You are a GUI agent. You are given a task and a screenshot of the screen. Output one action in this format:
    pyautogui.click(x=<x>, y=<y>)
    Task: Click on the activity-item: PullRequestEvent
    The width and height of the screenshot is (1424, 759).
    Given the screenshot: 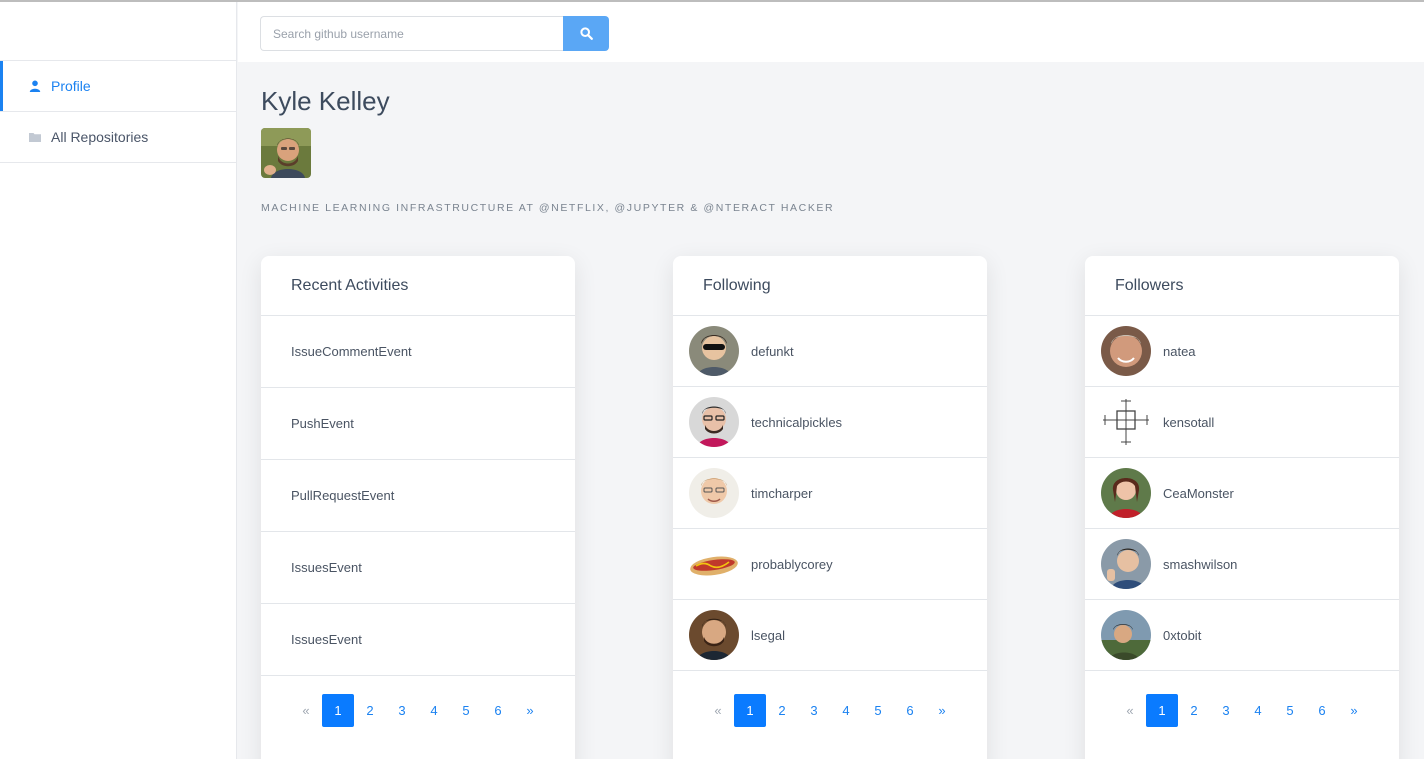 What is the action you would take?
    pyautogui.click(x=418, y=496)
    